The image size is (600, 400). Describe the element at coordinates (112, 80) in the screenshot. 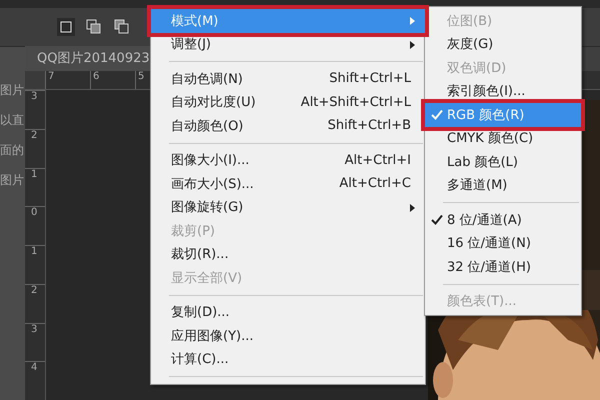

I see `ruler-number: 6` at that location.